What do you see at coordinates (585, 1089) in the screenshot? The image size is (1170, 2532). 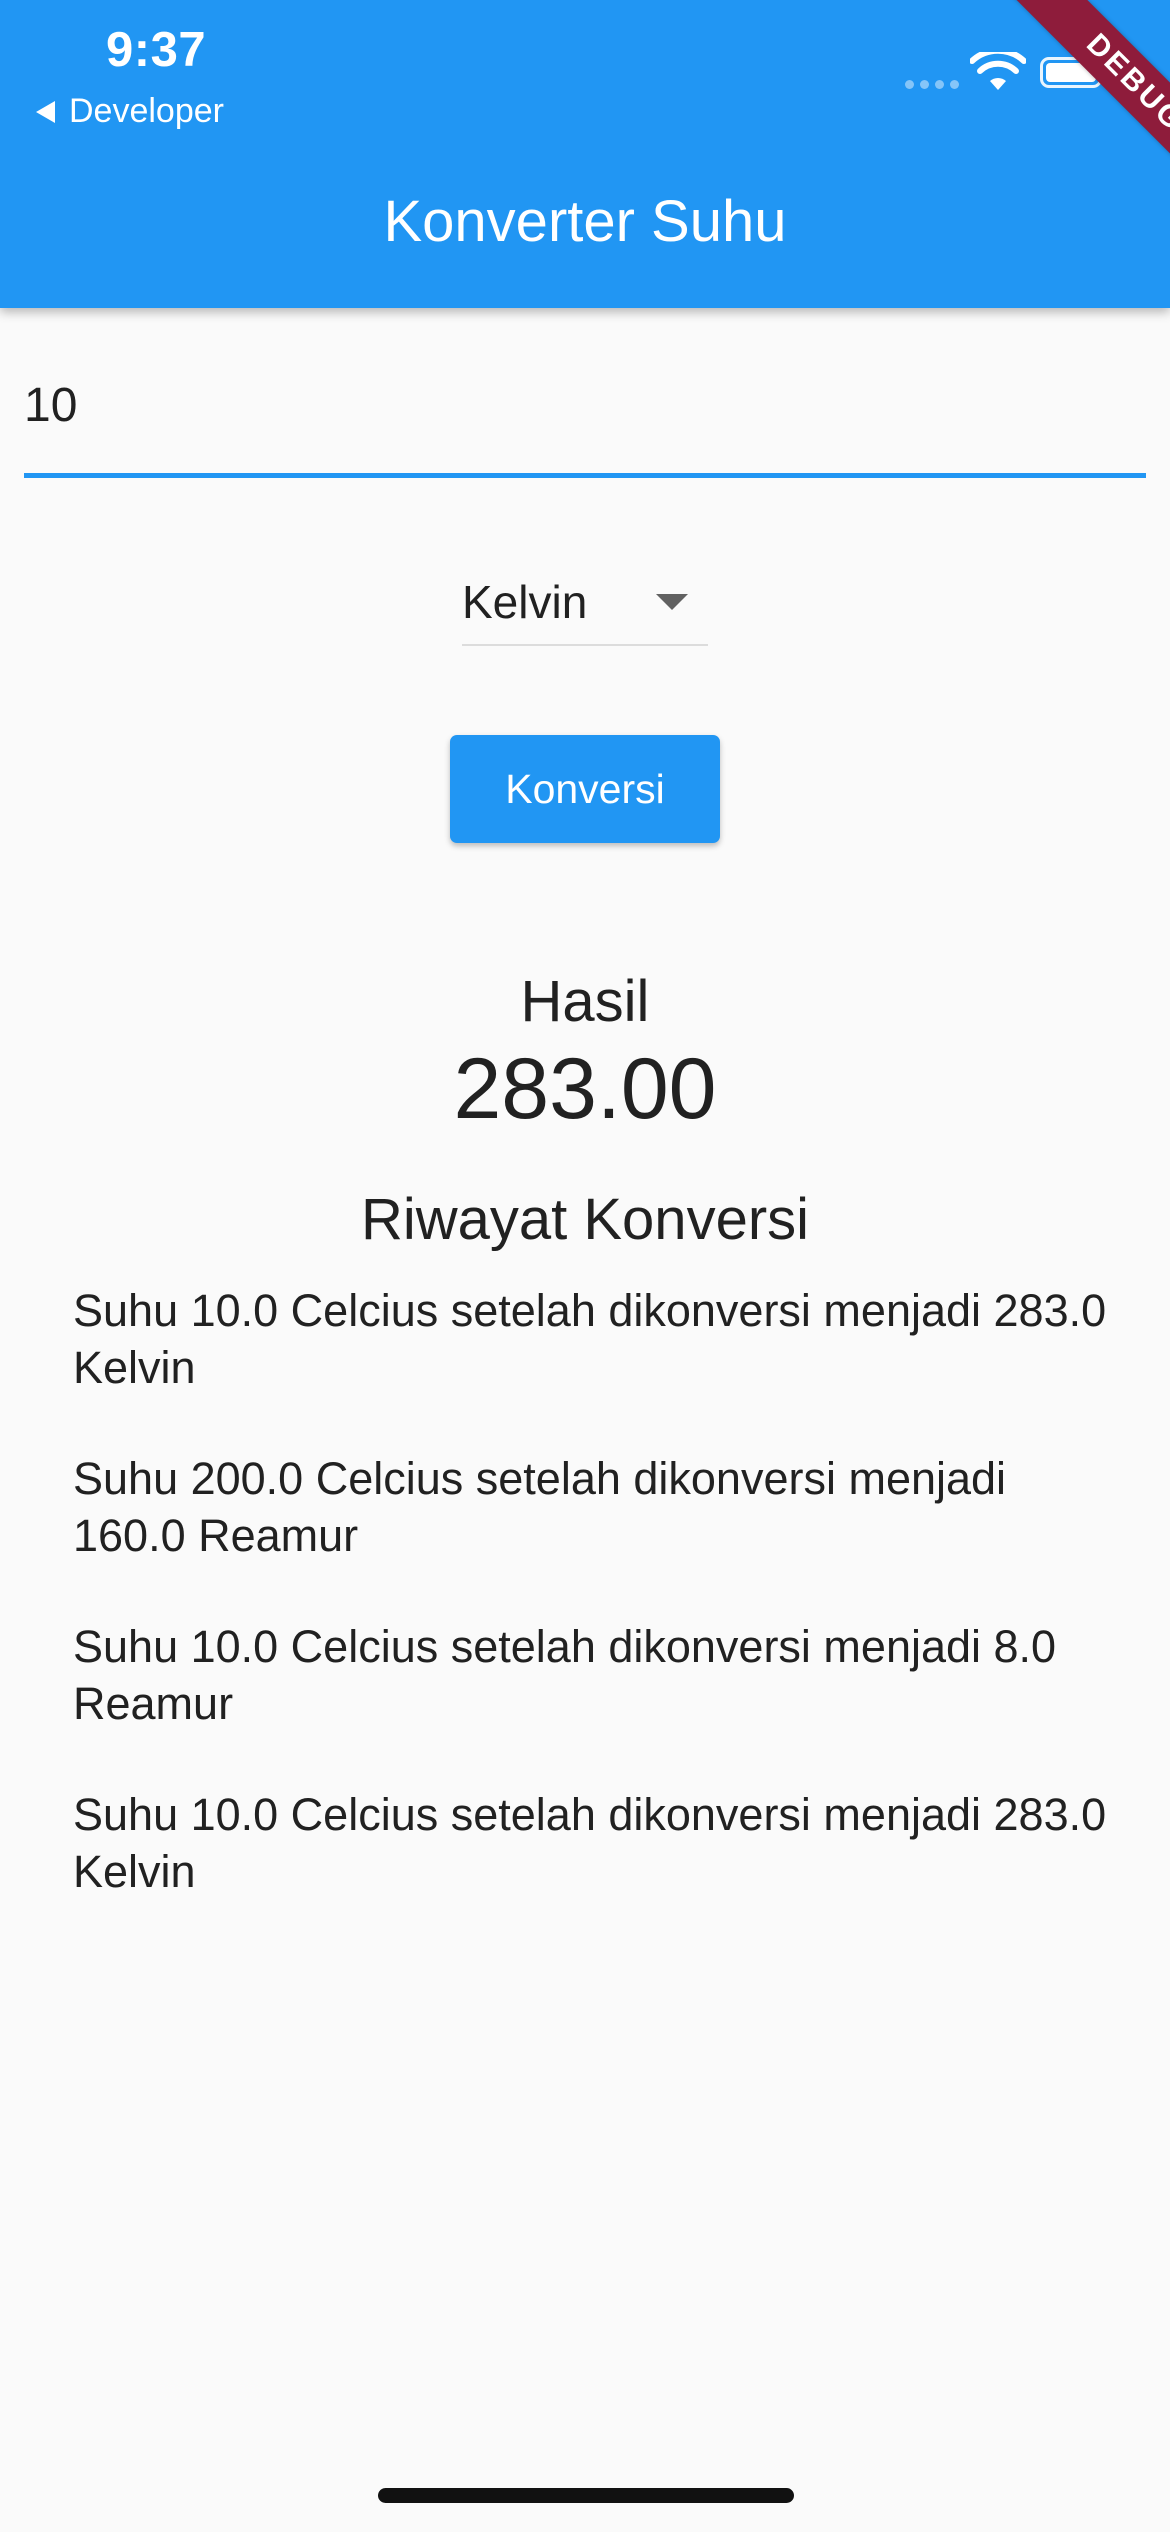 I see `result-value: 283.00` at bounding box center [585, 1089].